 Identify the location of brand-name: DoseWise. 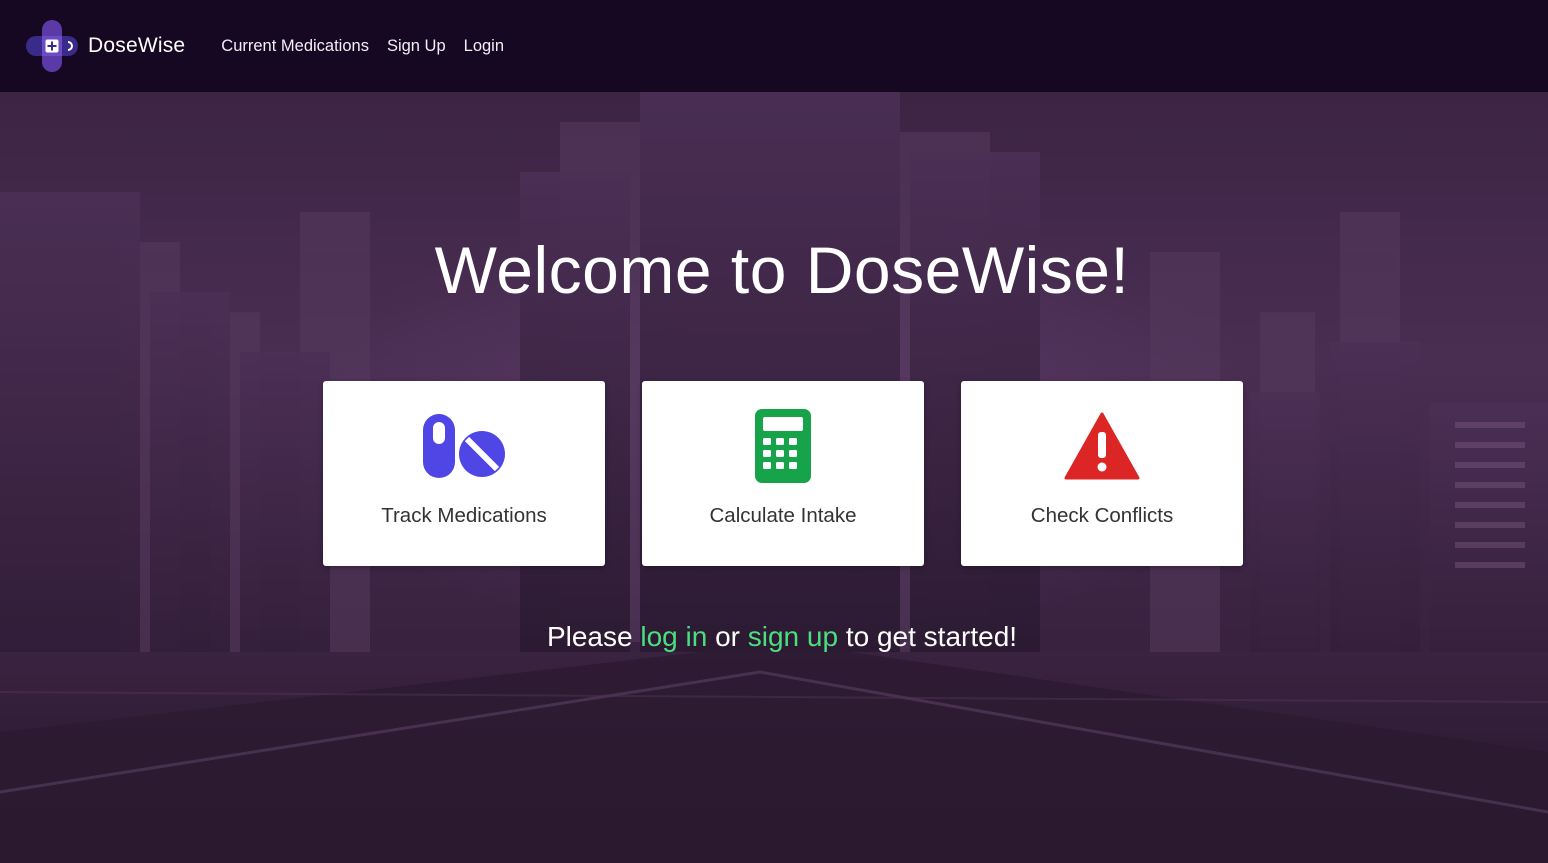
(137, 45).